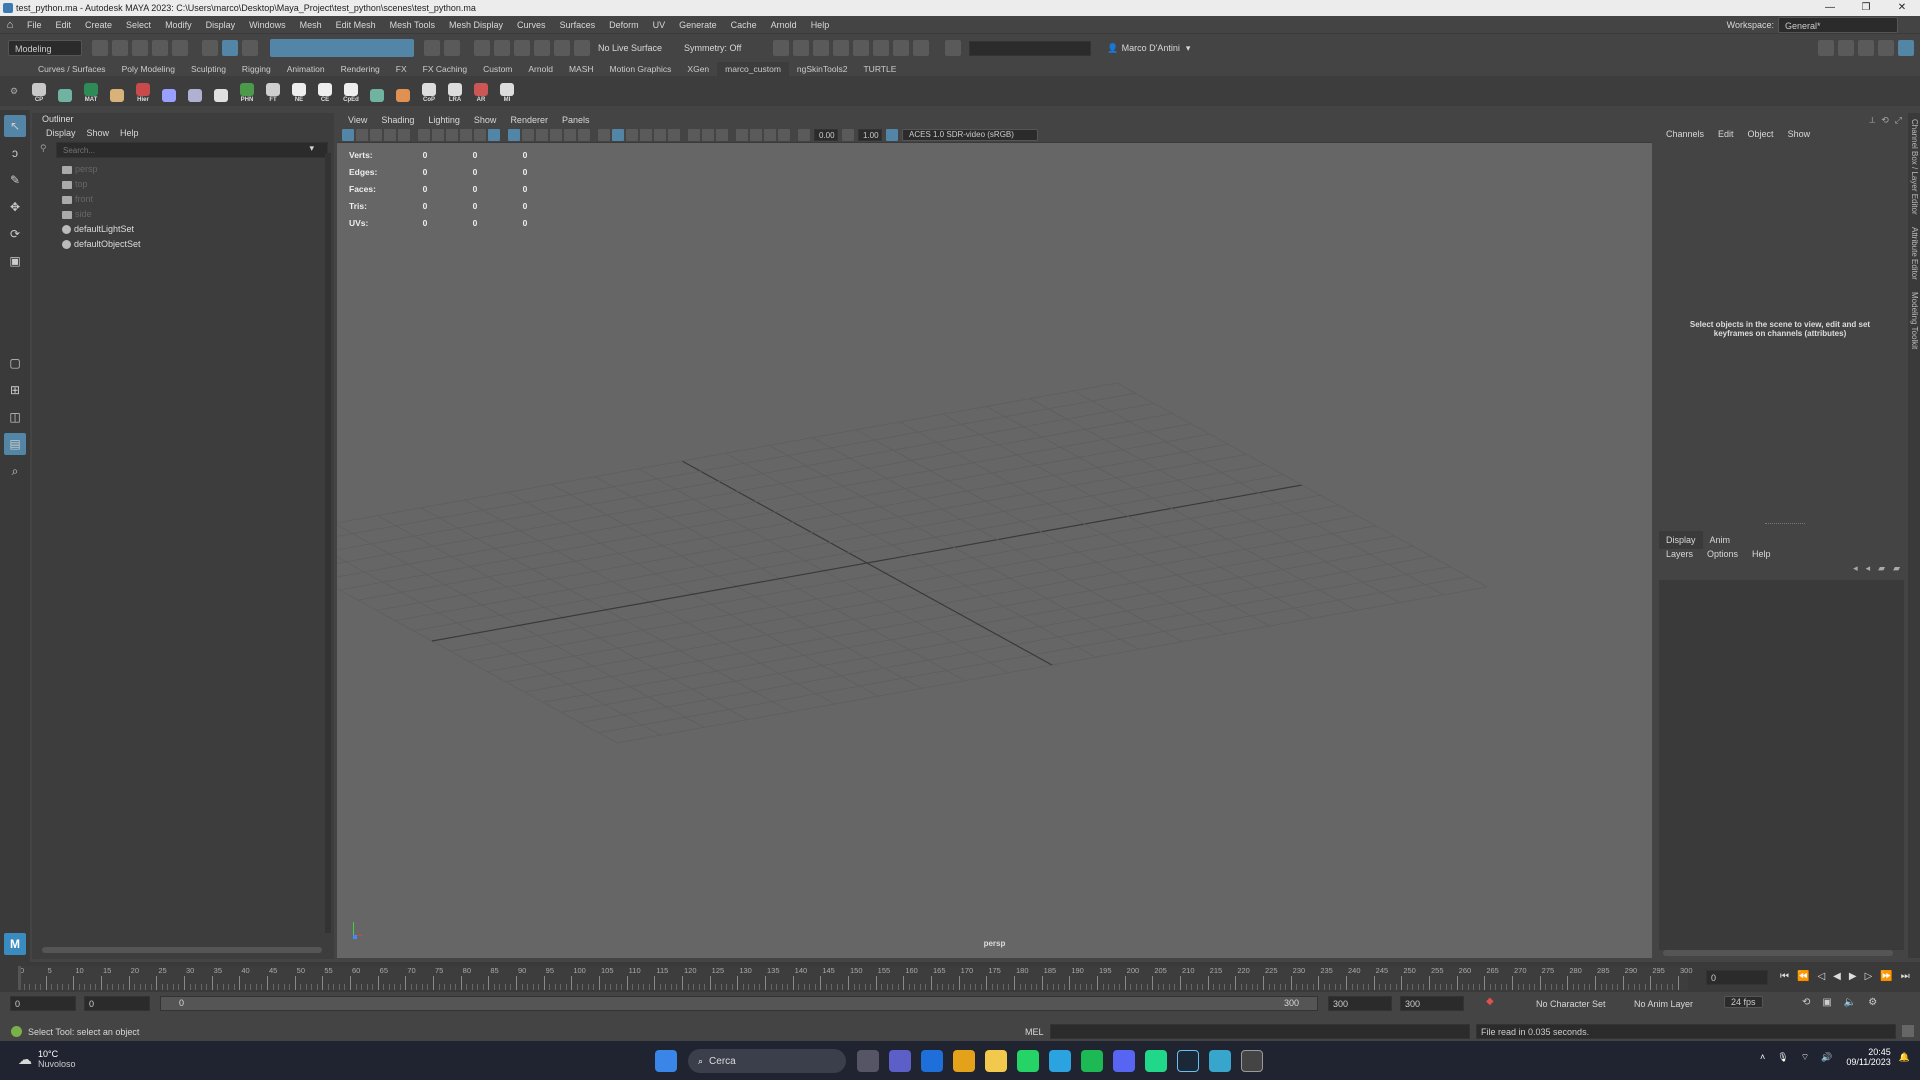 The width and height of the screenshot is (1920, 1080). Describe the element at coordinates (445, 69) in the screenshot. I see `shelf-tab: FX Caching` at that location.